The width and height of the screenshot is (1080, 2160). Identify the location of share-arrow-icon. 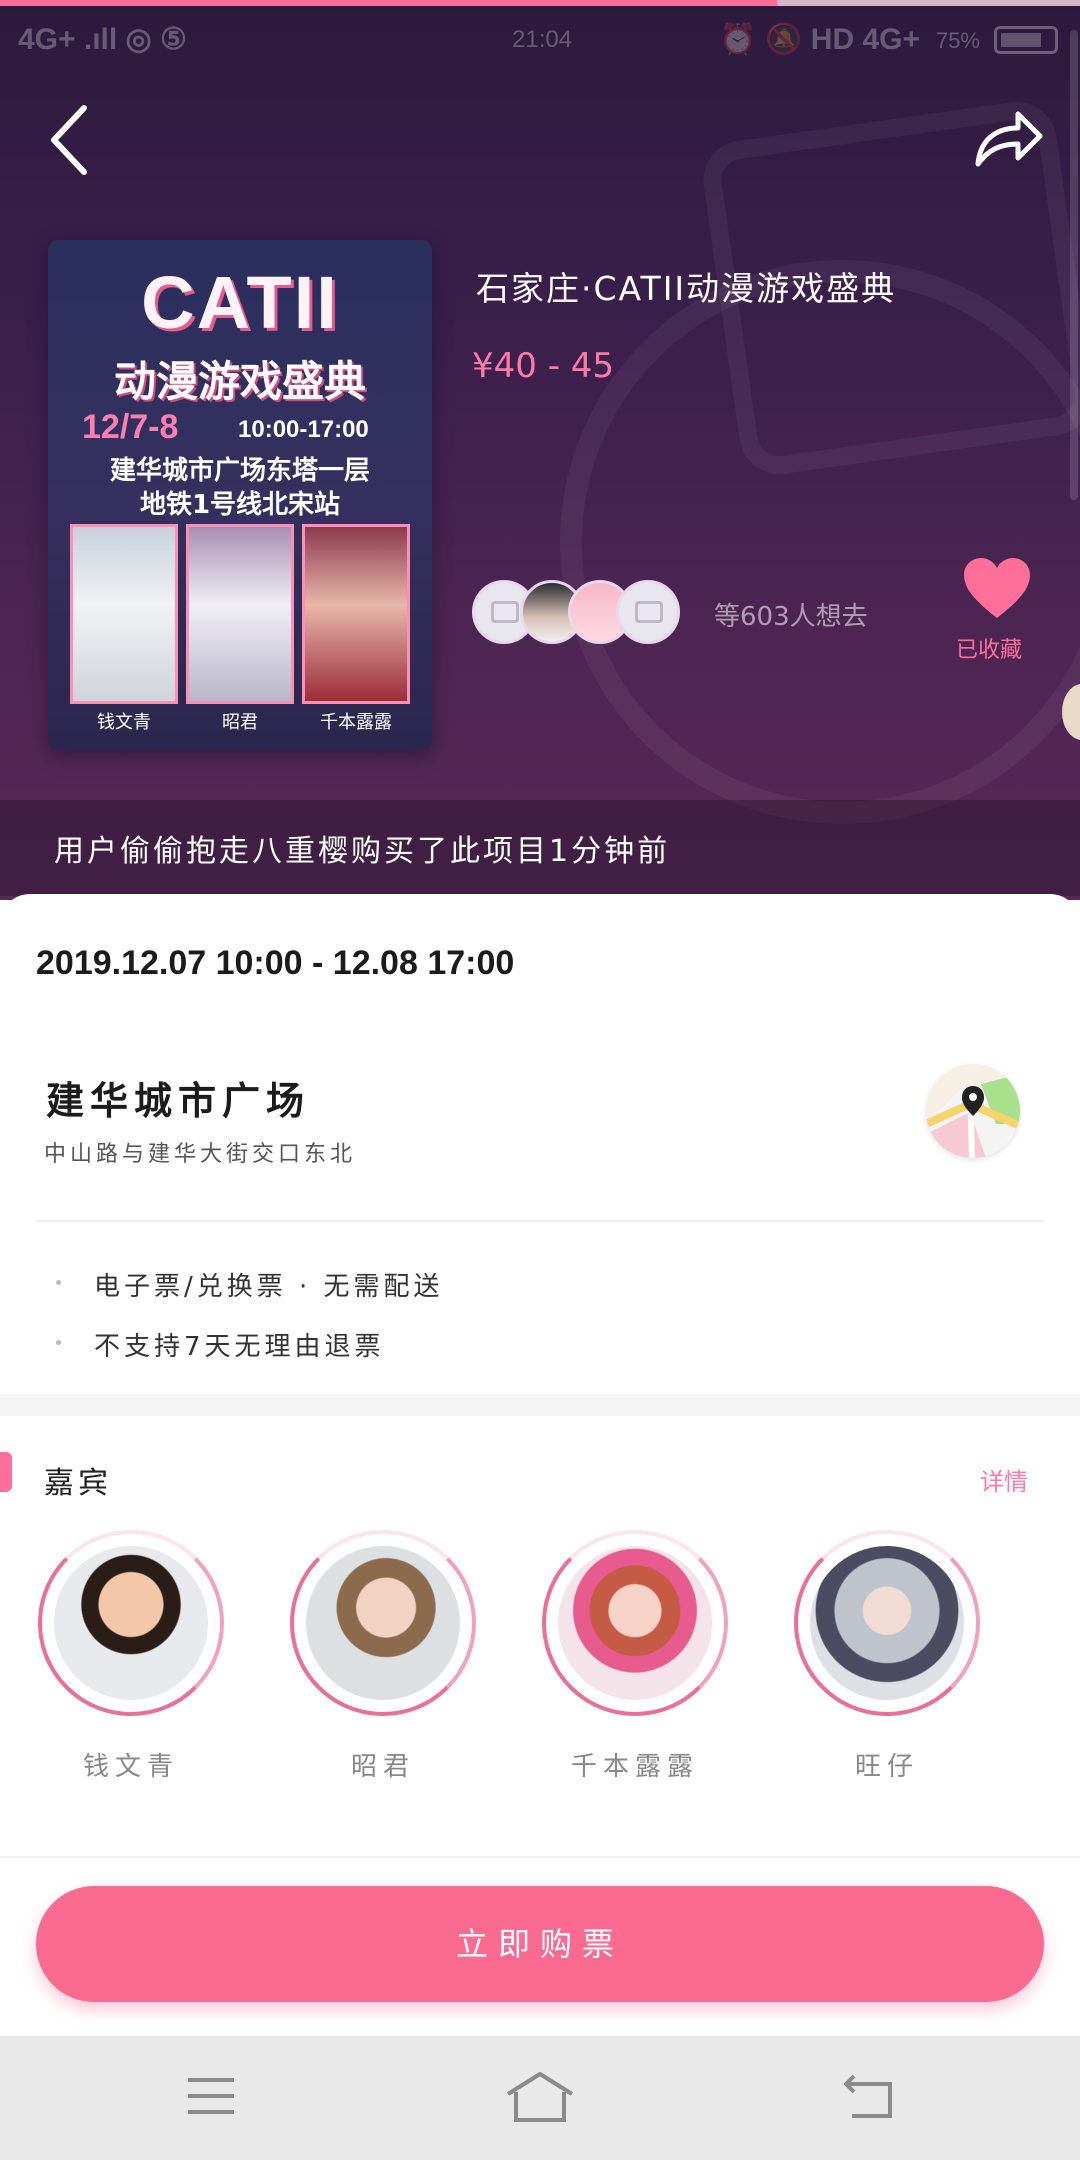
(1009, 139).